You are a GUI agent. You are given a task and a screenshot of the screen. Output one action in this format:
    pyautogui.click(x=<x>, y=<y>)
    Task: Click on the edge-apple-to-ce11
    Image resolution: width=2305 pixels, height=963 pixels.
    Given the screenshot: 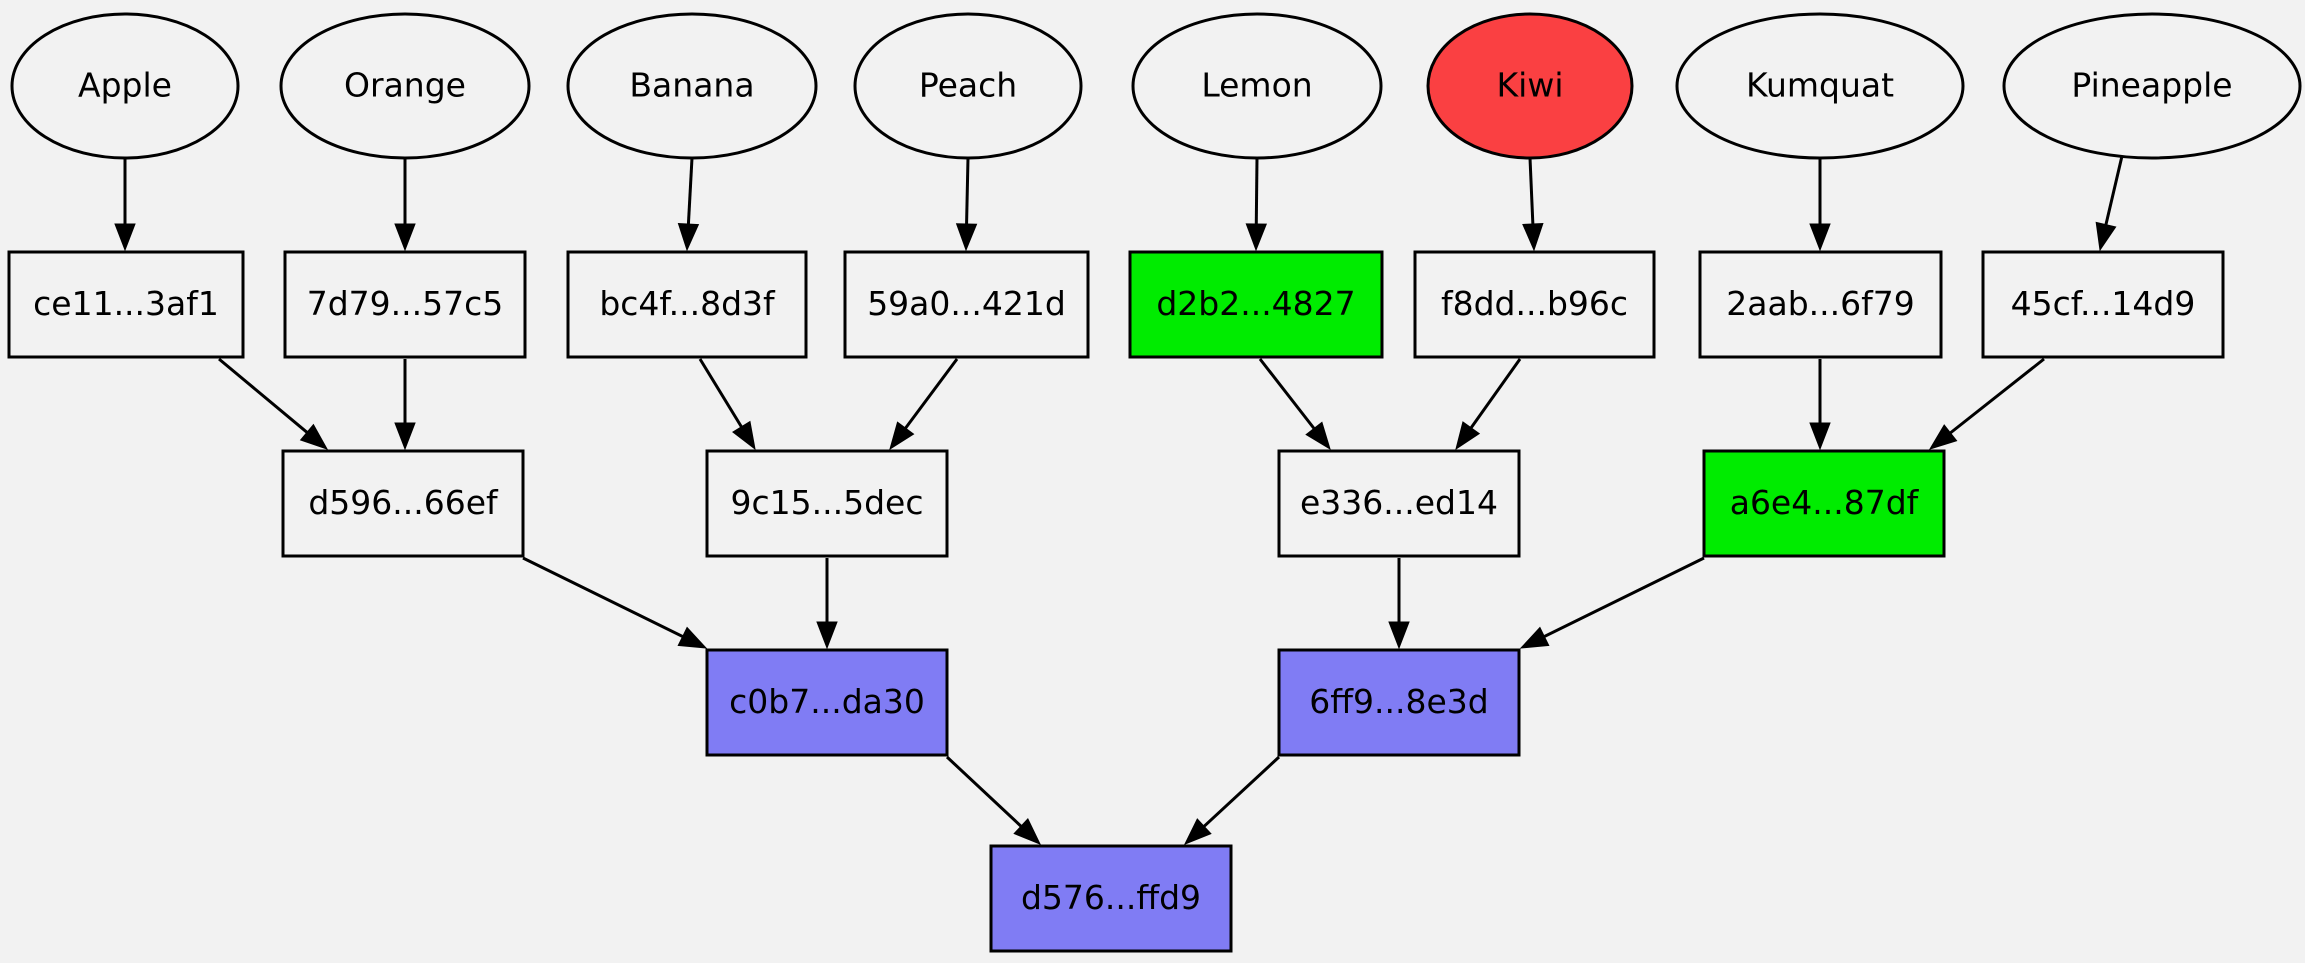 What is the action you would take?
    pyautogui.click(x=125, y=205)
    